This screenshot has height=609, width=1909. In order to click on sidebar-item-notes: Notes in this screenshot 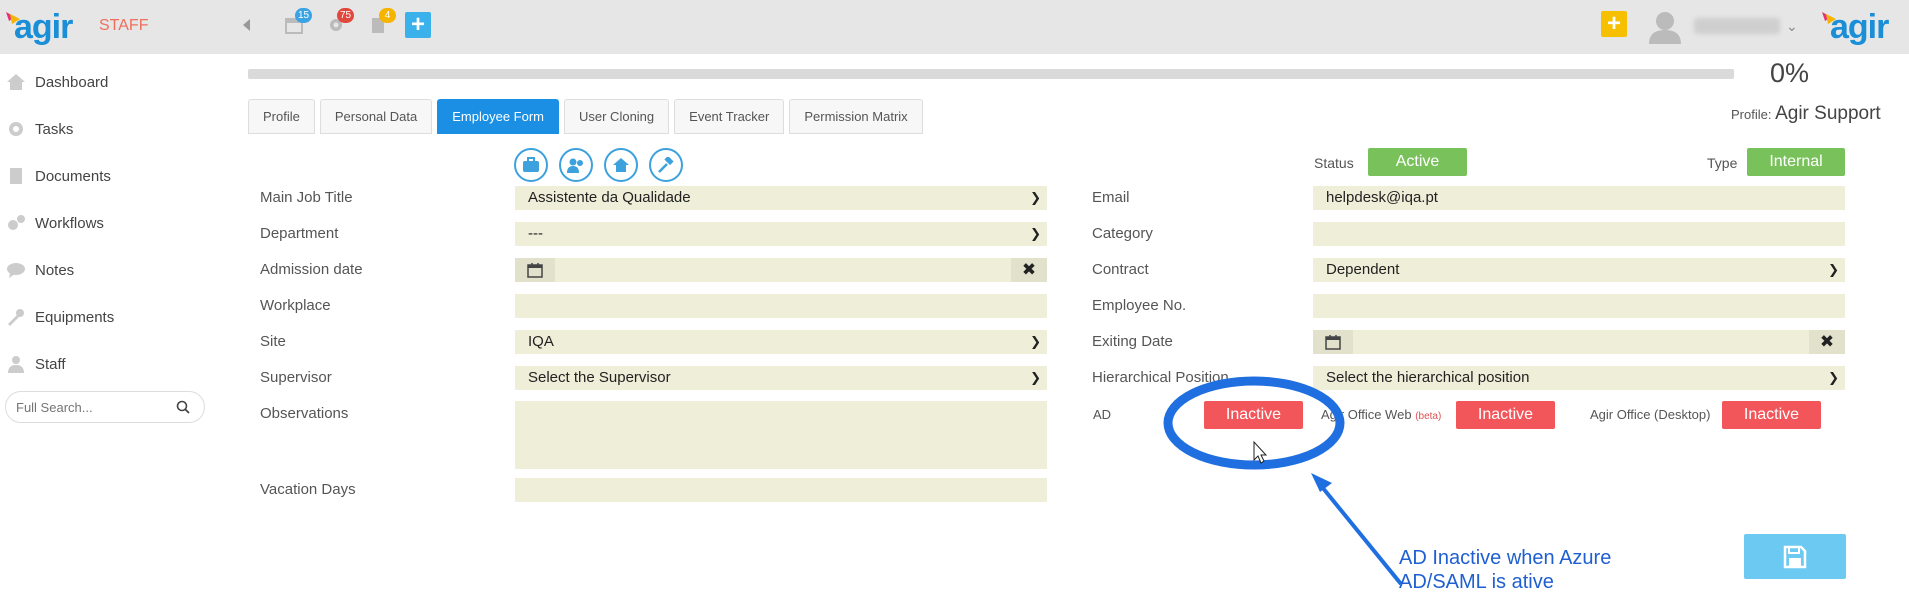, I will do `click(102, 270)`.